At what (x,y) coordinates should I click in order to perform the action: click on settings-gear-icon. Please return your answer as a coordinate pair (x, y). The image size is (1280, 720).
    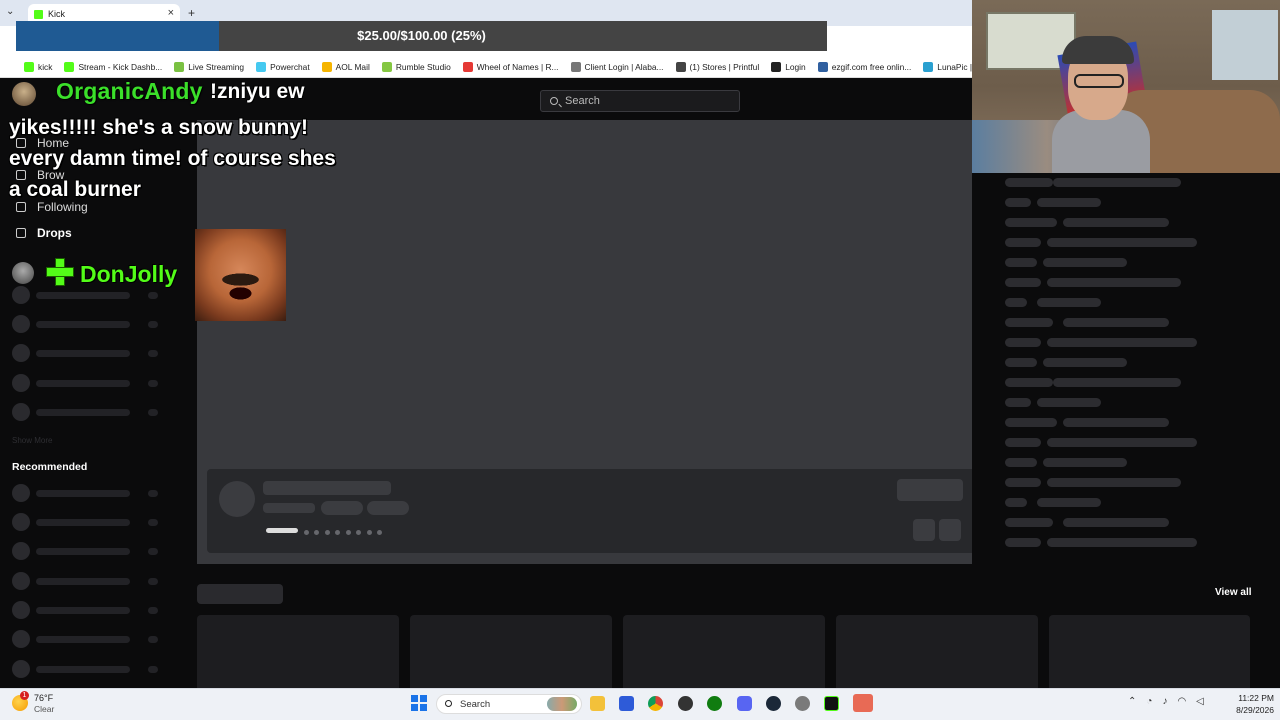
    Looking at the image, I should click on (802, 703).